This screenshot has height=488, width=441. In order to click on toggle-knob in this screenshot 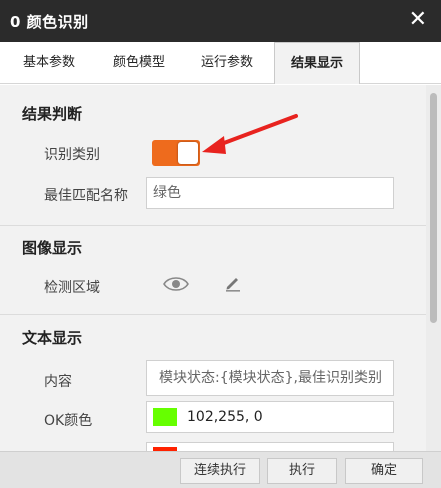, I will do `click(188, 153)`.